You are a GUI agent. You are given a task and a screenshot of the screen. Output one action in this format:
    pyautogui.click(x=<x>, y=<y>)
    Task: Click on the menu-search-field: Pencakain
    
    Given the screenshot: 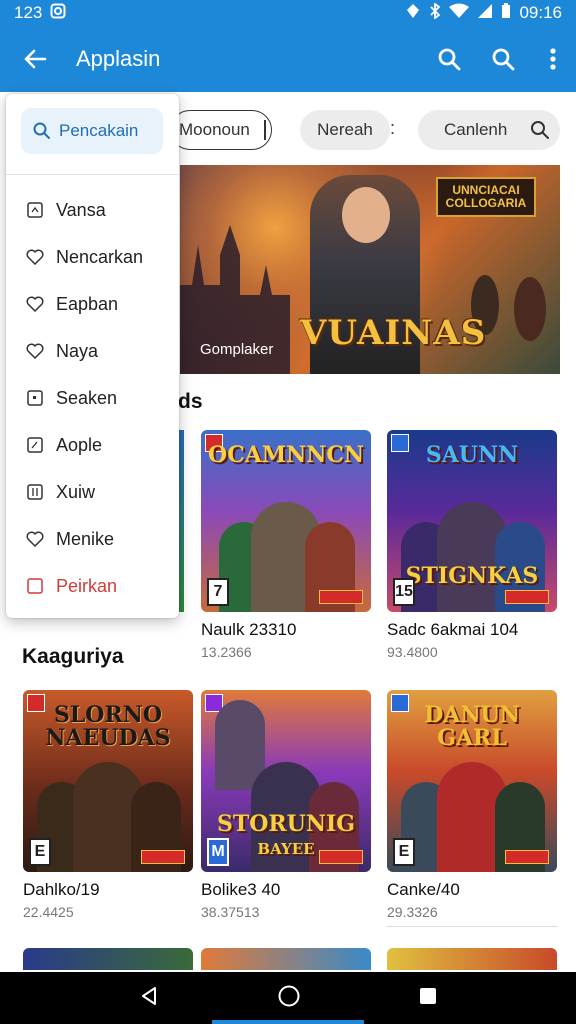 What is the action you would take?
    pyautogui.click(x=92, y=131)
    